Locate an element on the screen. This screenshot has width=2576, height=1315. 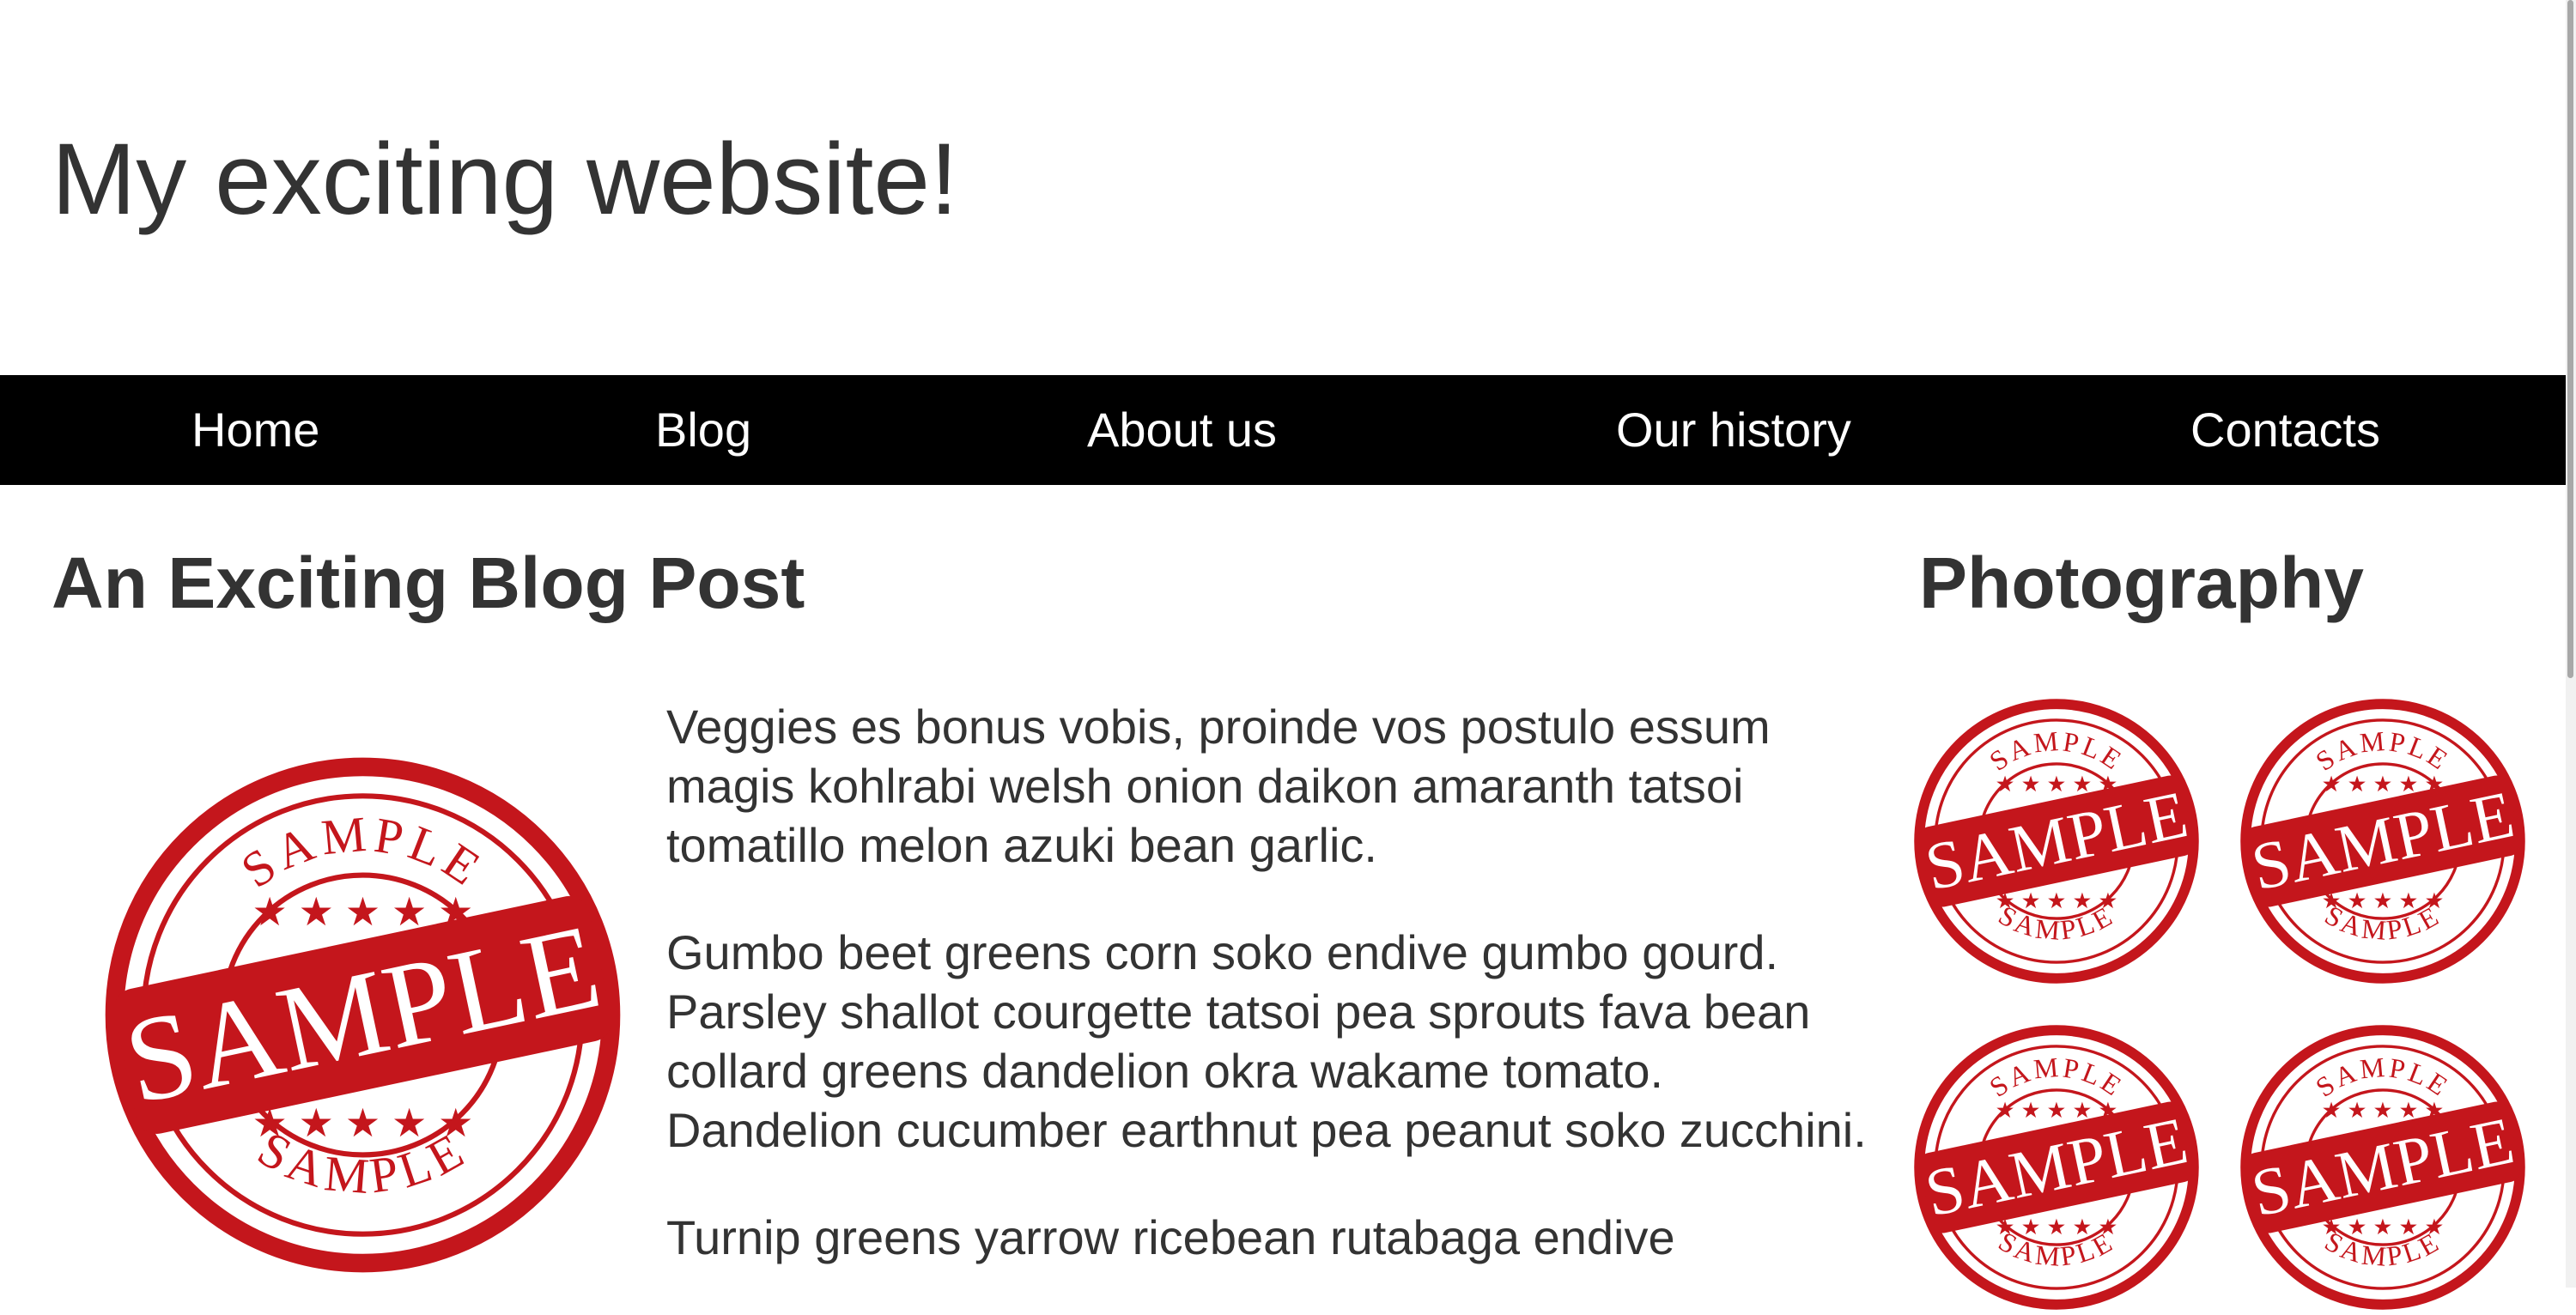
nav-link-home: Home is located at coordinates (255, 430).